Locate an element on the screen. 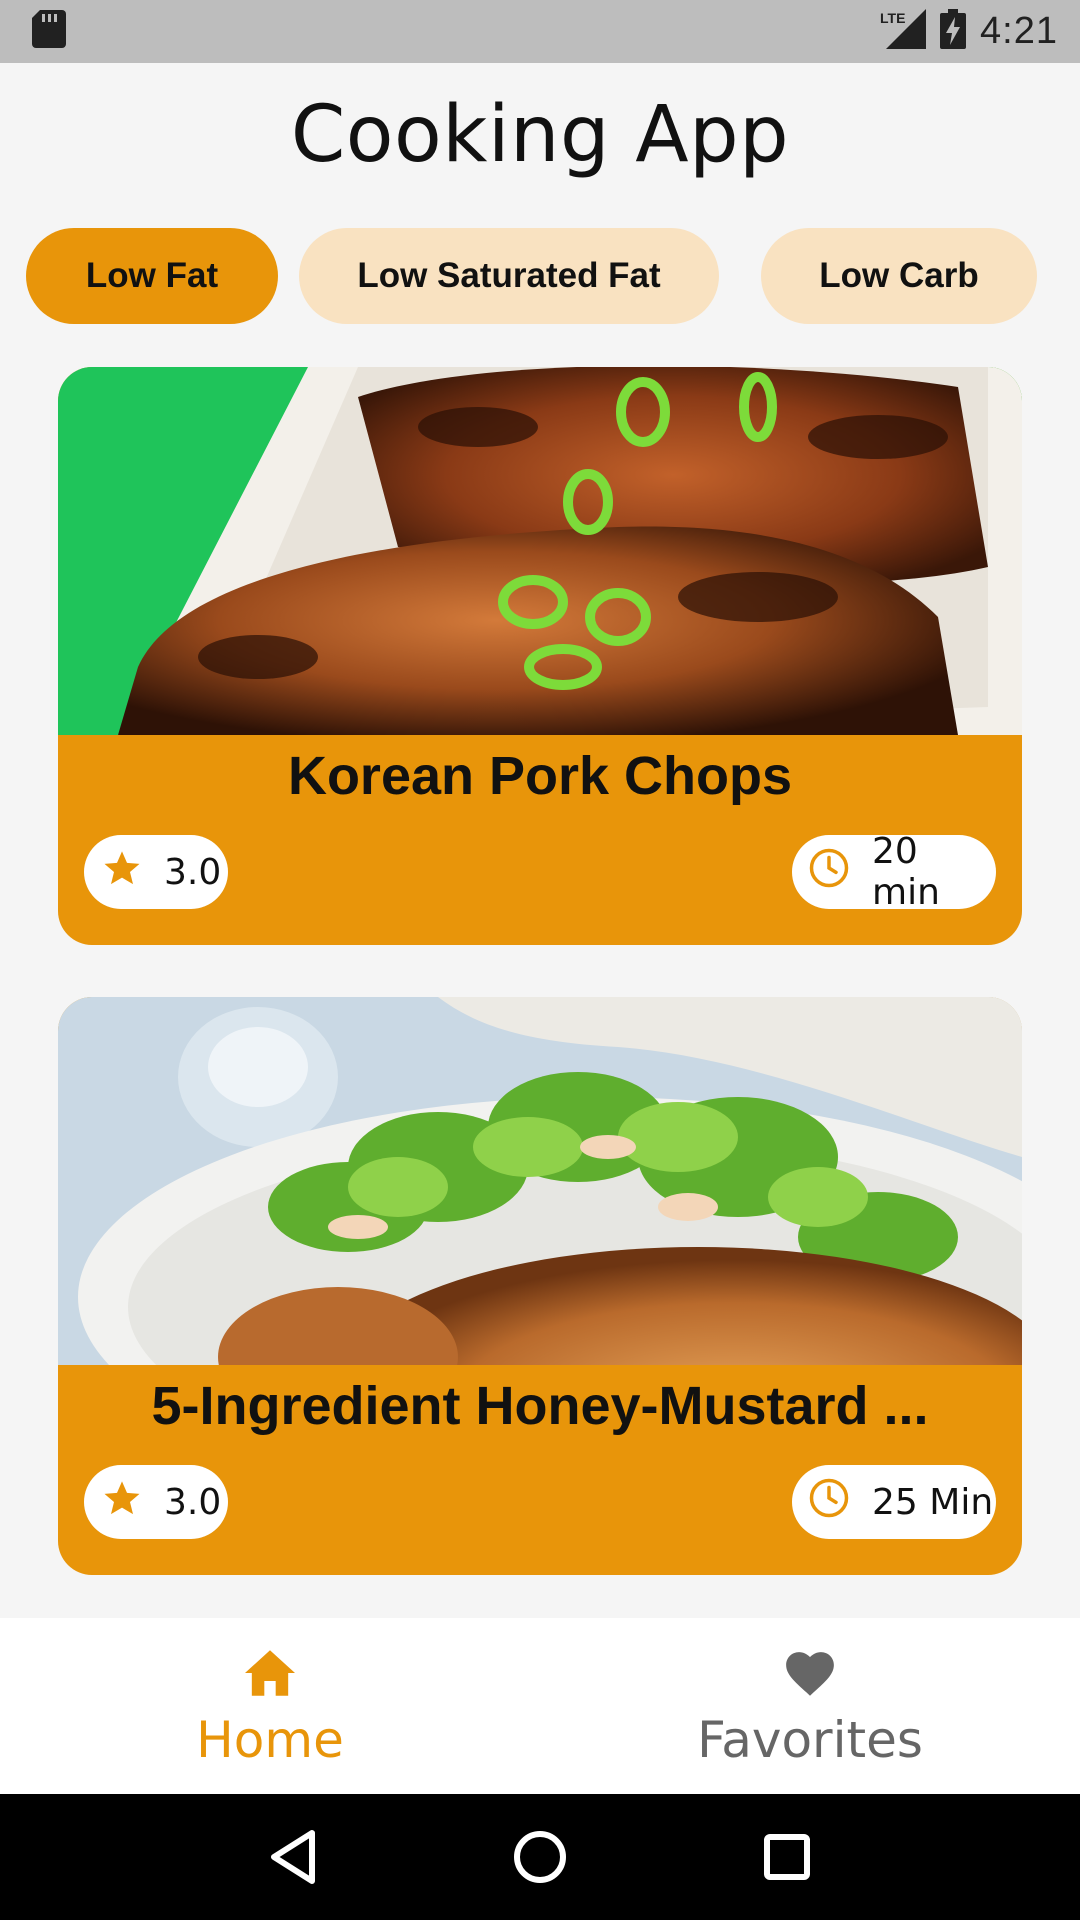  time-badge: 25 Min is located at coordinates (894, 1502).